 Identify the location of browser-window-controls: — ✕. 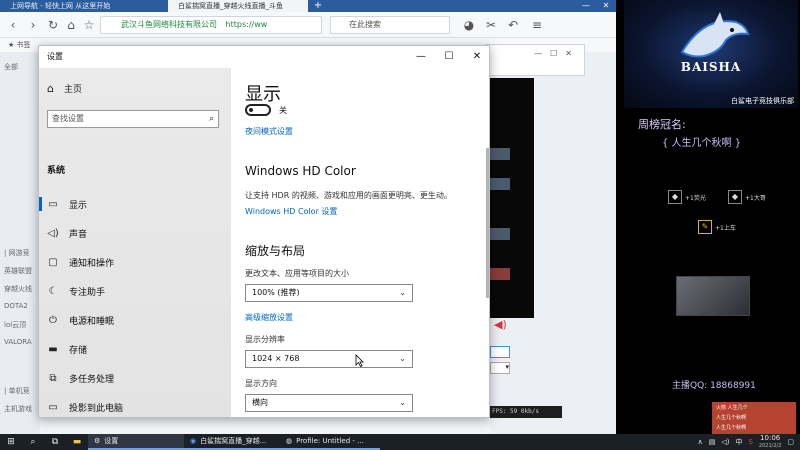
(596, 6).